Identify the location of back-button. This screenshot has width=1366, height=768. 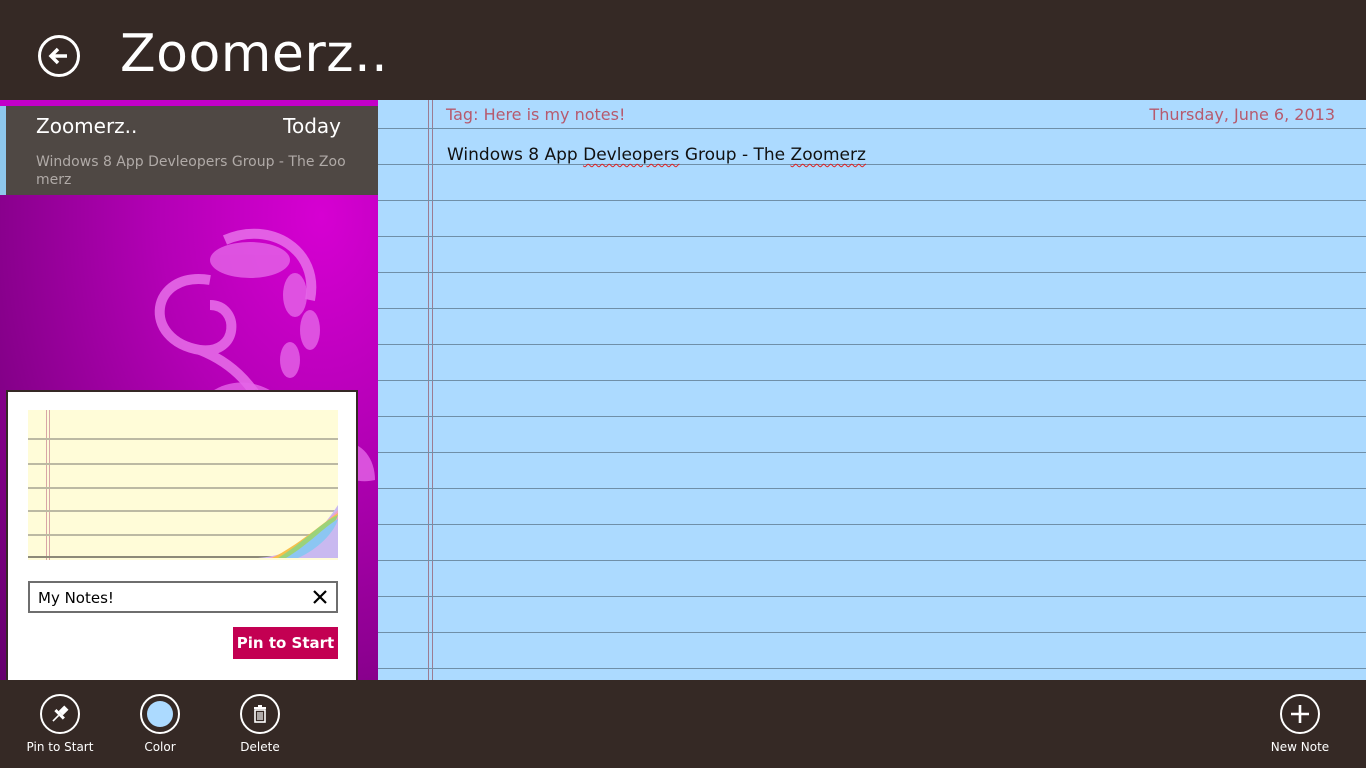
(59, 56).